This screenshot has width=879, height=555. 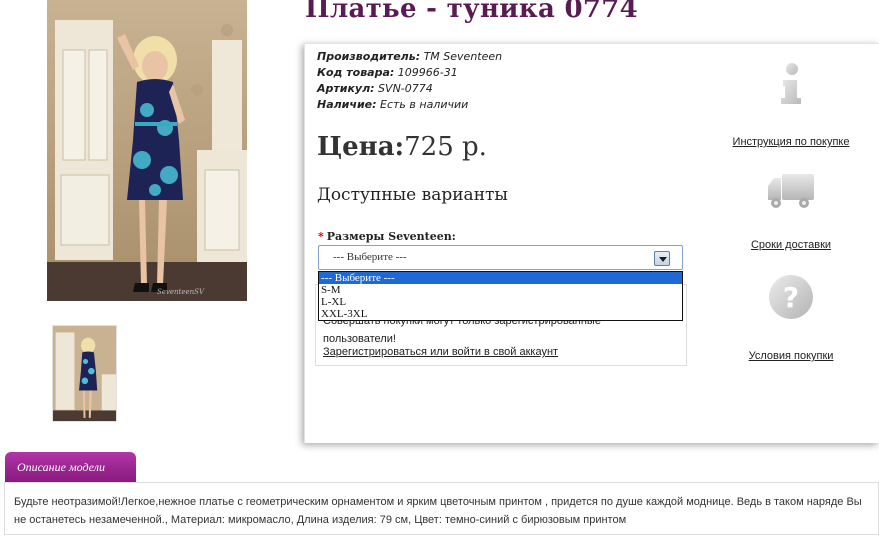 I want to click on sidebar-terms: ? Условия покупки, so click(x=791, y=318).